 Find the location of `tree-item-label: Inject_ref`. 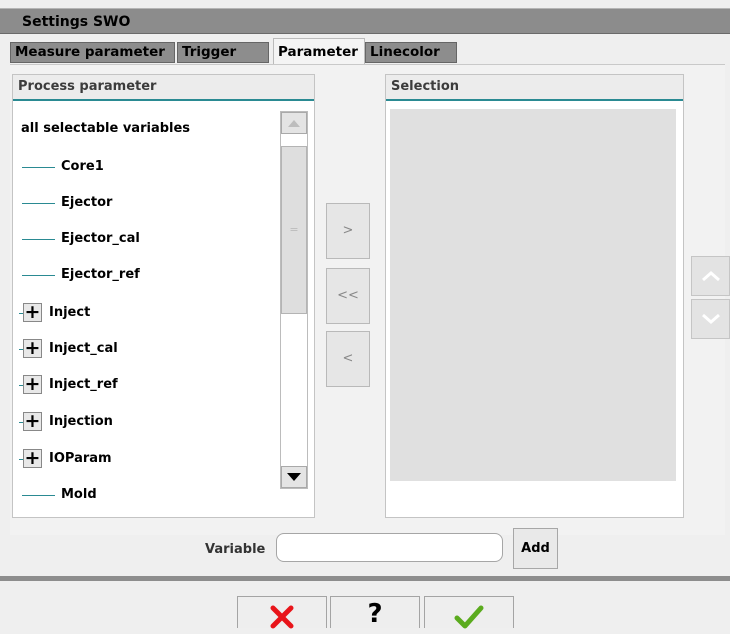

tree-item-label: Inject_ref is located at coordinates (83, 384).